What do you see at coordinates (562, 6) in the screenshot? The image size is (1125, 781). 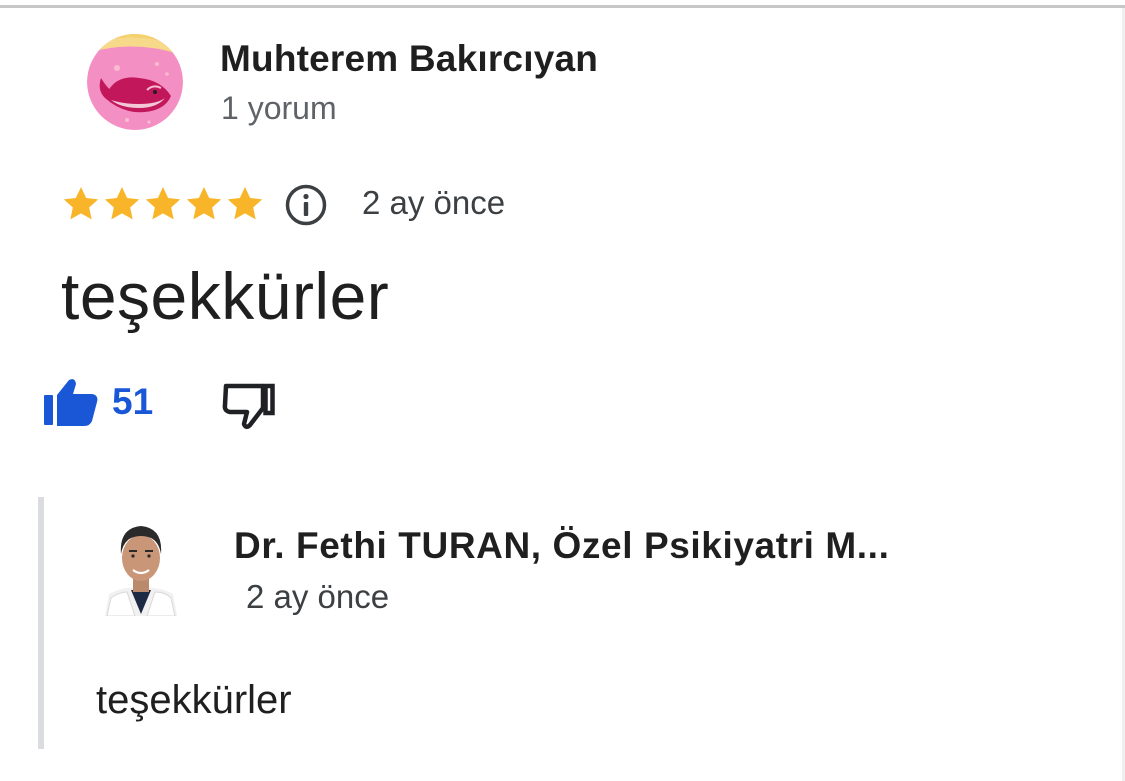 I see `top-divider` at bounding box center [562, 6].